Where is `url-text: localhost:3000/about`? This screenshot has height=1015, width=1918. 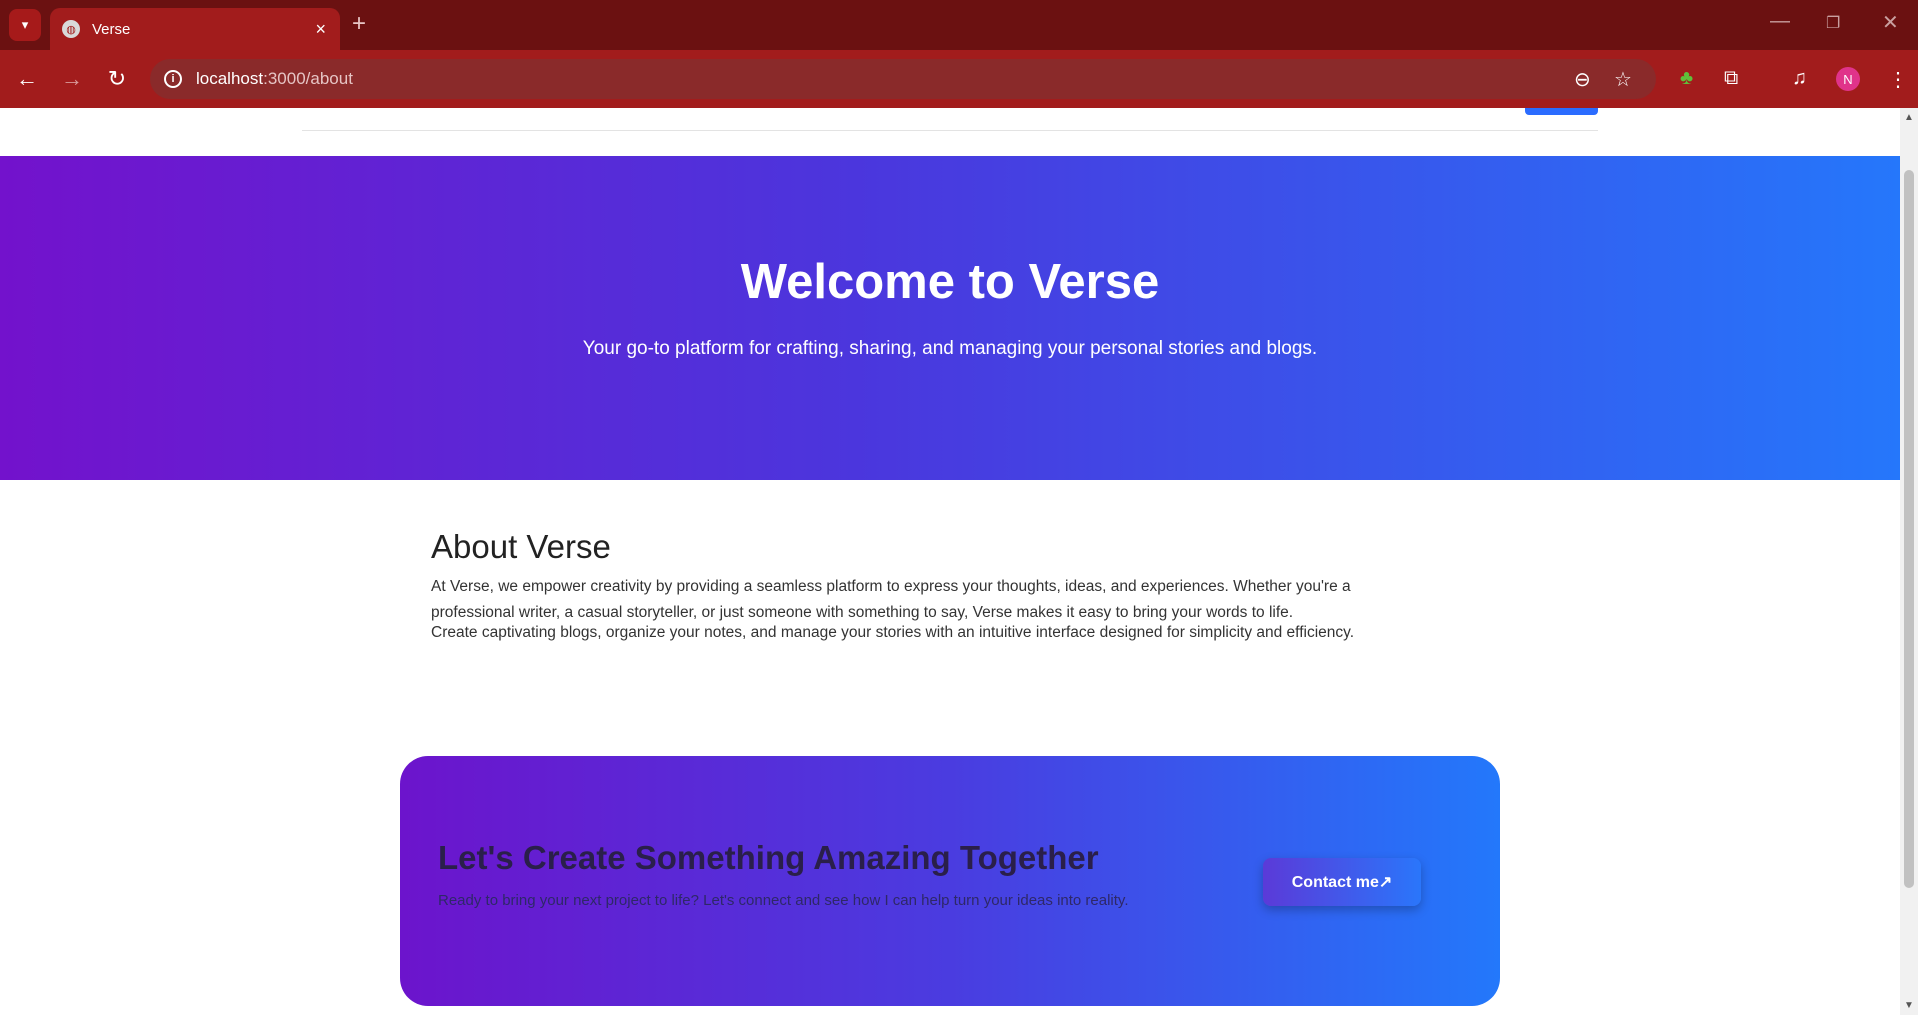 url-text: localhost:3000/about is located at coordinates (274, 79).